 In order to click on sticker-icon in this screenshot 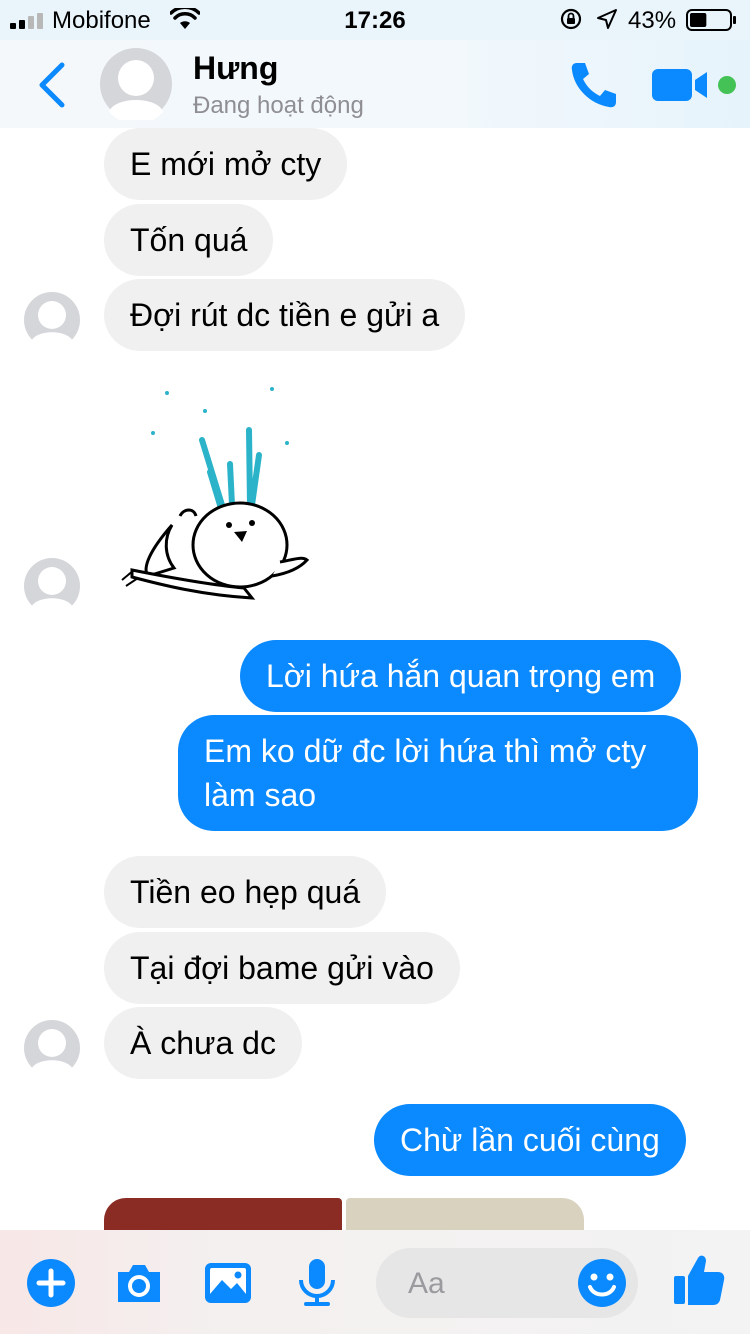, I will do `click(212, 492)`.